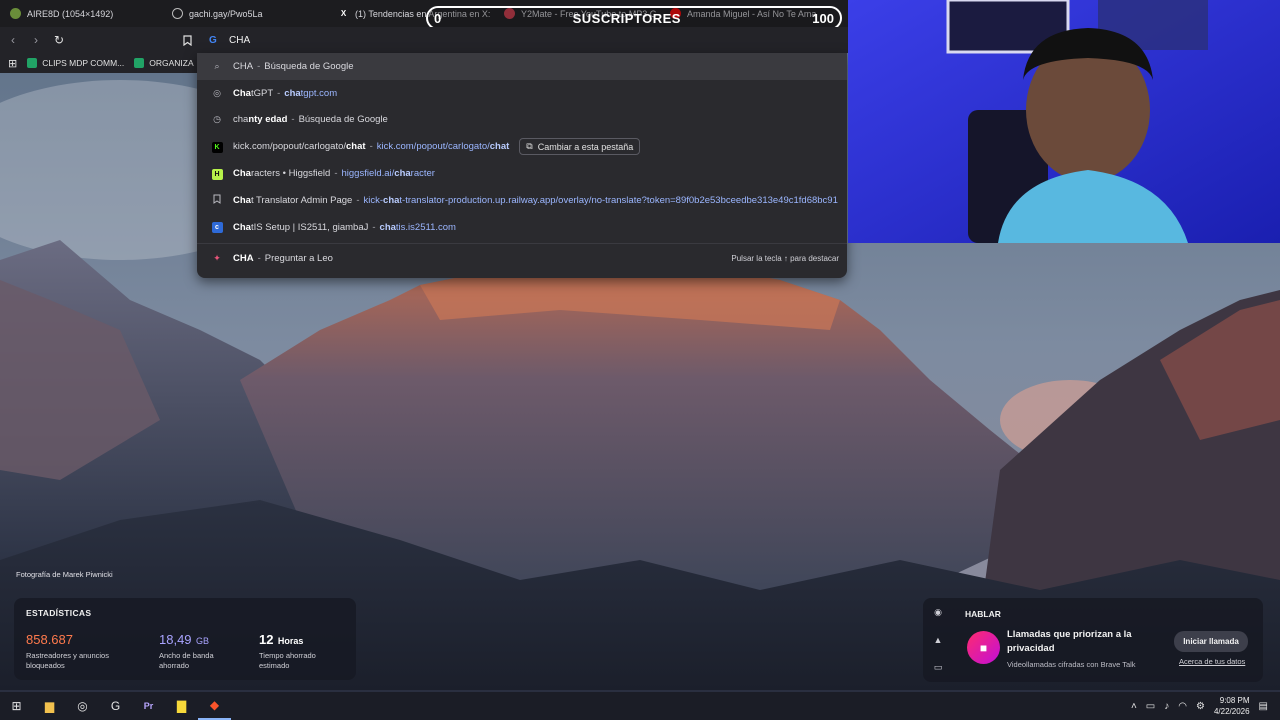  What do you see at coordinates (13, 40) in the screenshot?
I see `back-icon: ‹` at bounding box center [13, 40].